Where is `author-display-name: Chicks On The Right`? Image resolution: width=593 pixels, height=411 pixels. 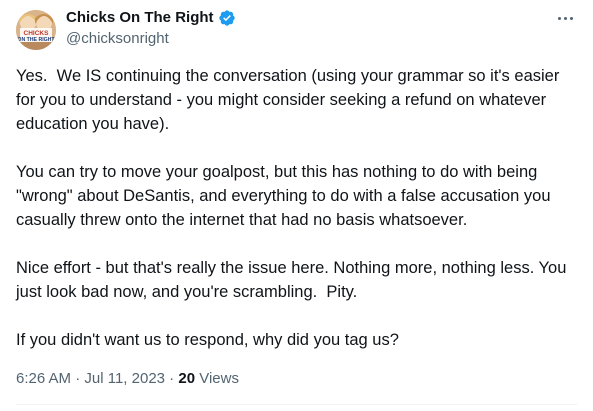
author-display-name: Chicks On The Right is located at coordinates (140, 18).